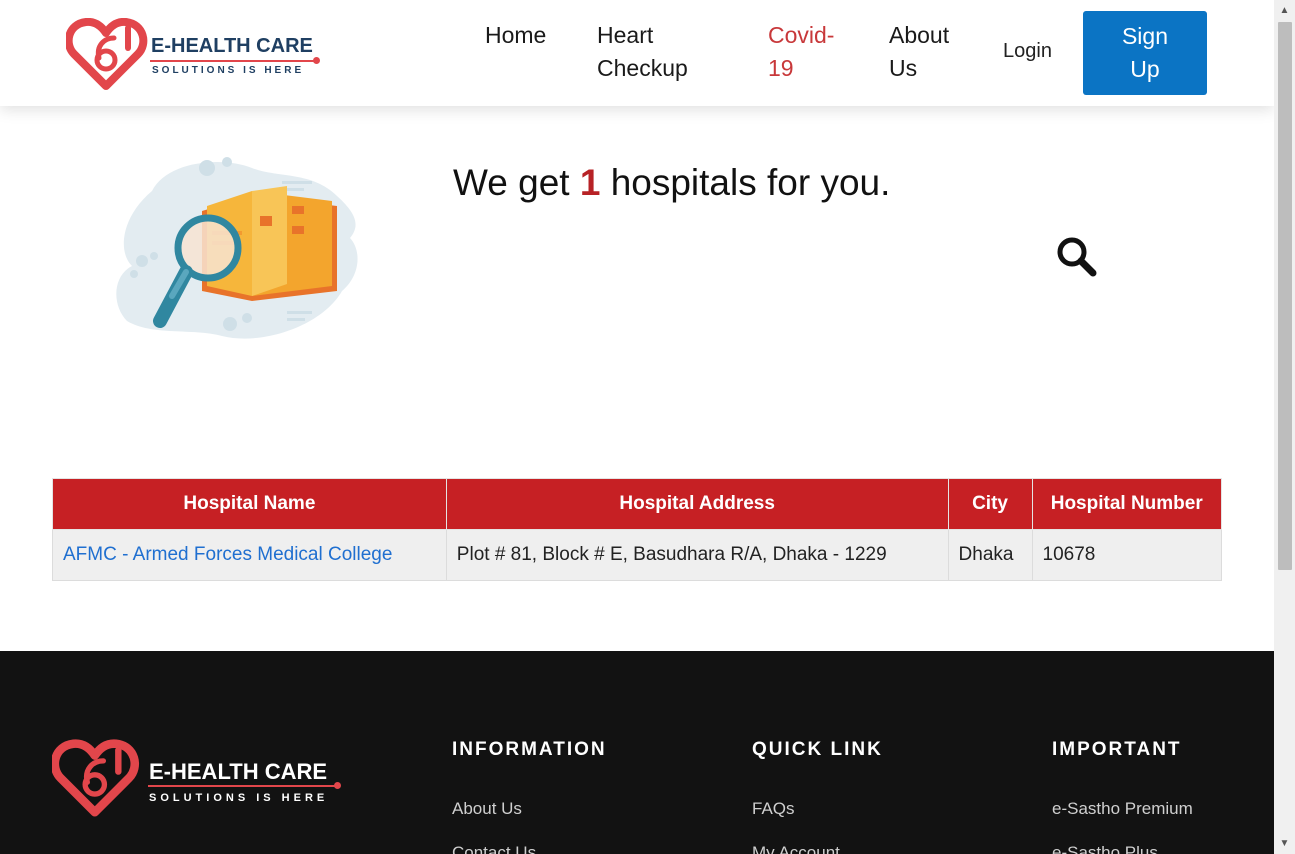  I want to click on footer-logo-dot, so click(337, 785).